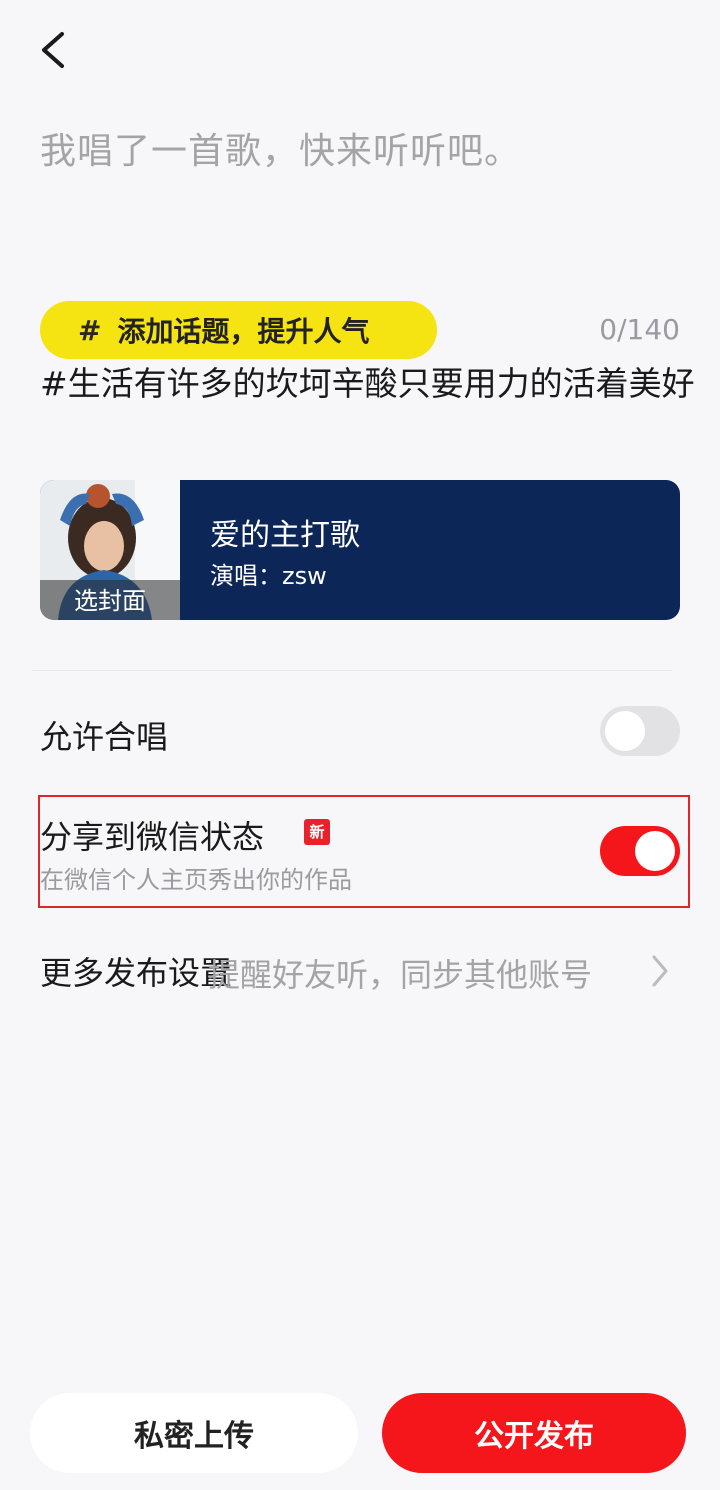  I want to click on song-title: 爱的主打歌, so click(285, 535).